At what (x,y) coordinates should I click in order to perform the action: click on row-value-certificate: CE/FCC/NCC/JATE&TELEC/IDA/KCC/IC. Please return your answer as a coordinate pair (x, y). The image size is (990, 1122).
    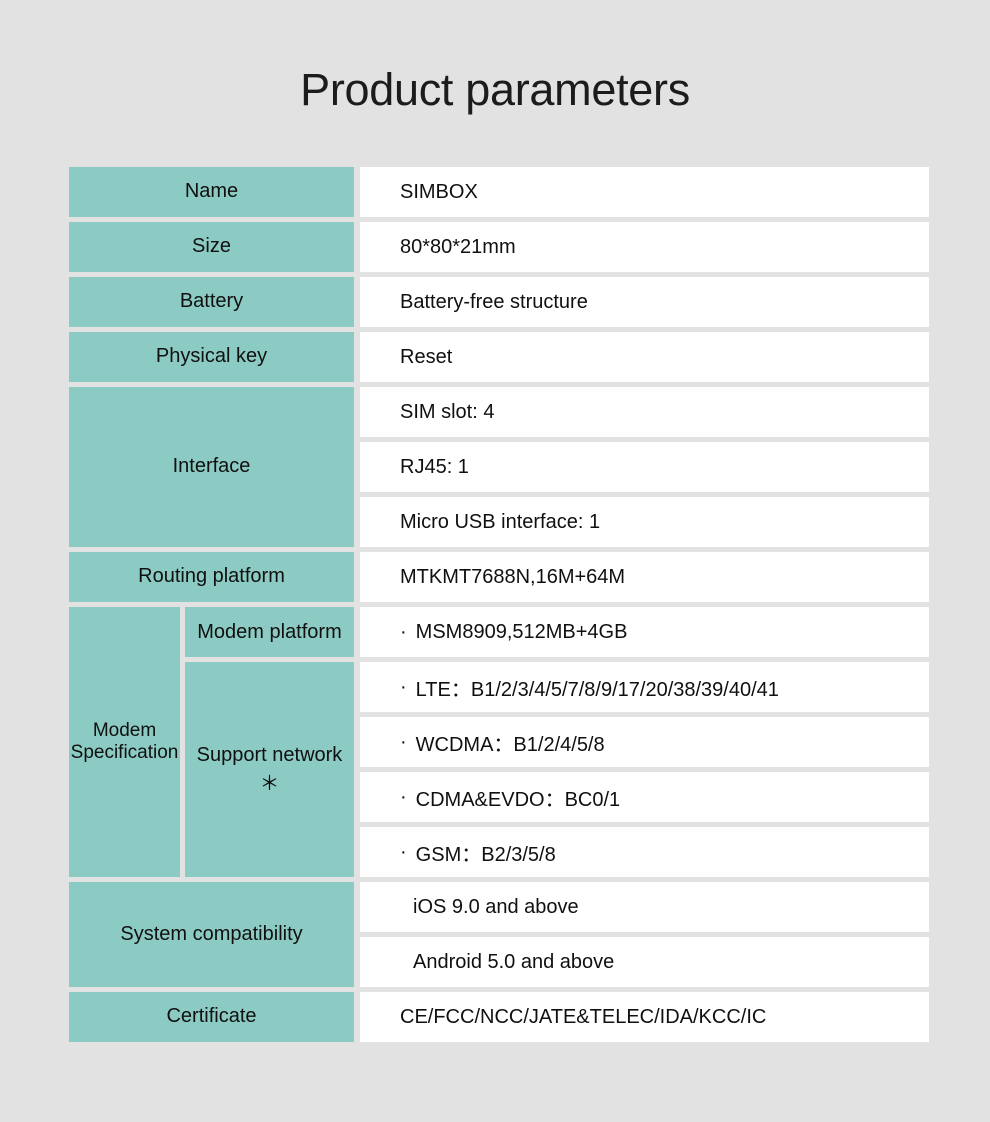
    Looking at the image, I should click on (644, 1017).